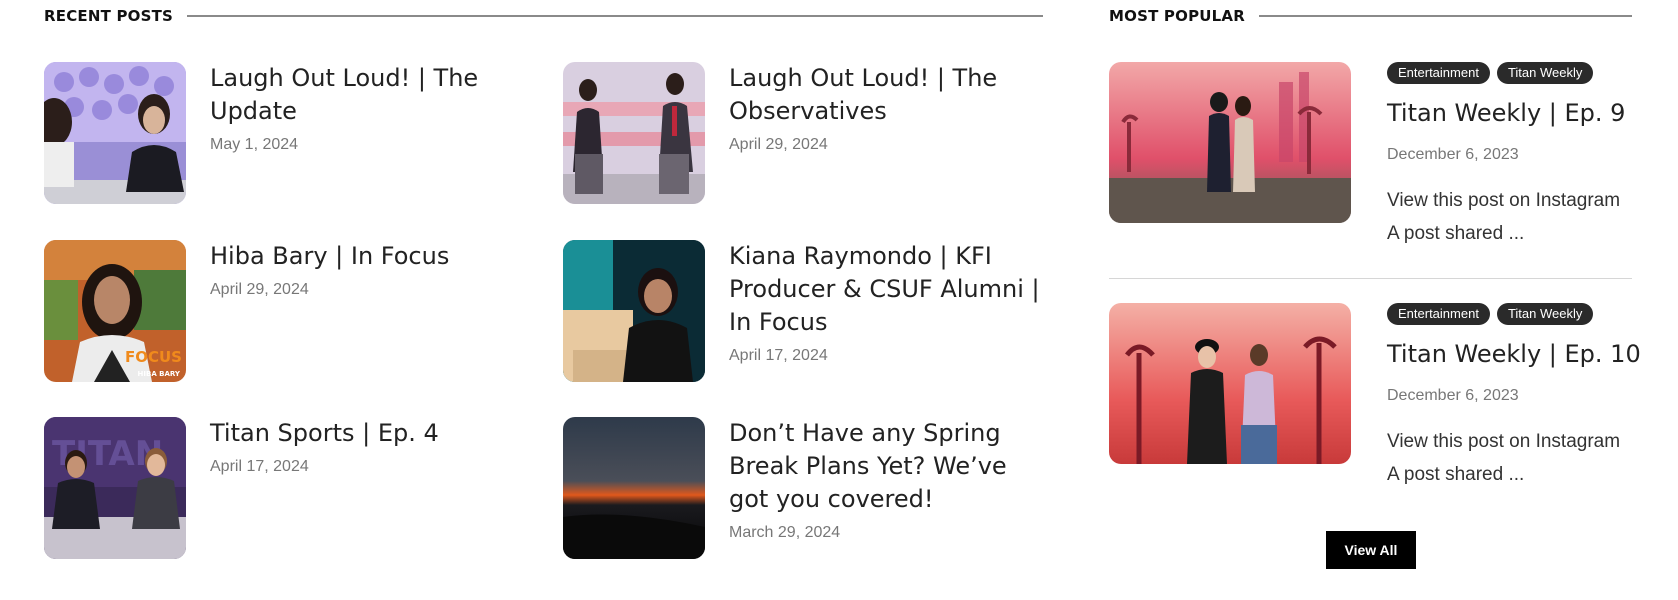 The height and width of the screenshot is (600, 1678). I want to click on post-title: Laugh Out Loud! | The Update, so click(370, 95).